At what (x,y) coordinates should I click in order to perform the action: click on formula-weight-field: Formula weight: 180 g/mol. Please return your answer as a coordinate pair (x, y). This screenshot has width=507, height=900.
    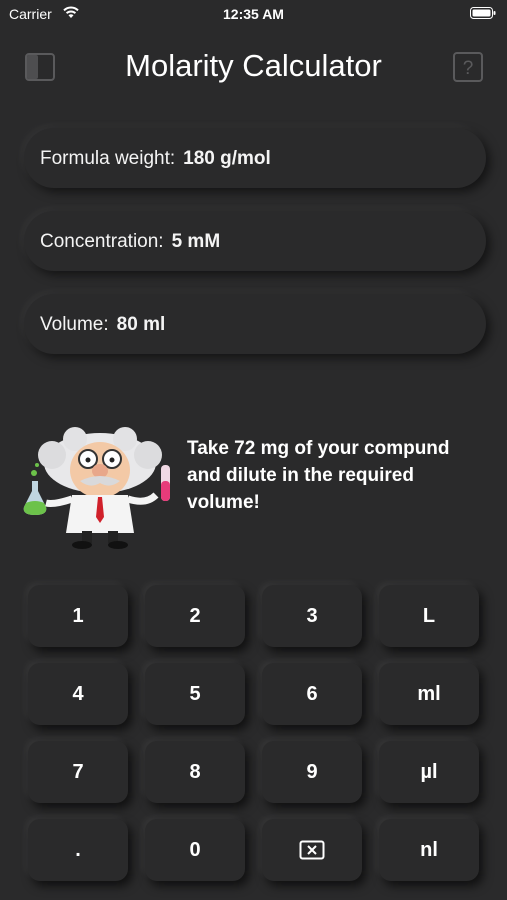
    Looking at the image, I should click on (255, 158).